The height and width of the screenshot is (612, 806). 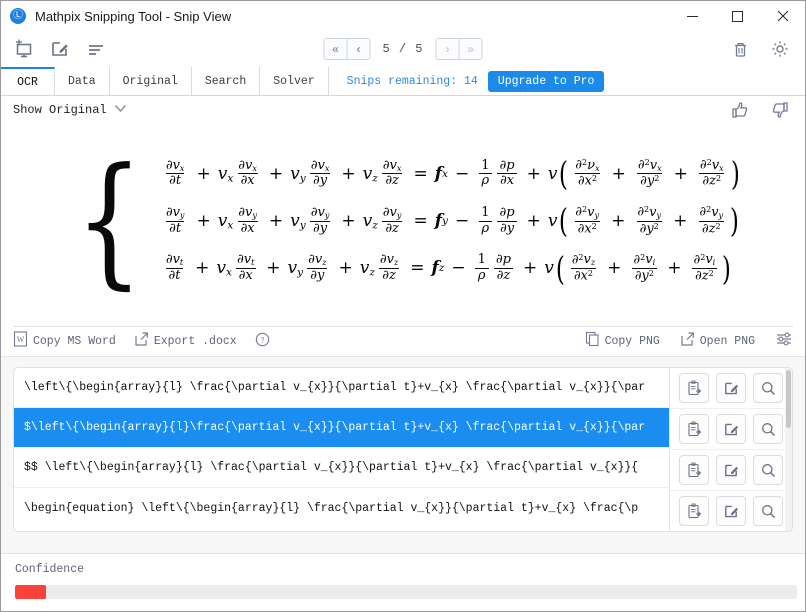 I want to click on results-scrollbar, so click(x=788, y=449).